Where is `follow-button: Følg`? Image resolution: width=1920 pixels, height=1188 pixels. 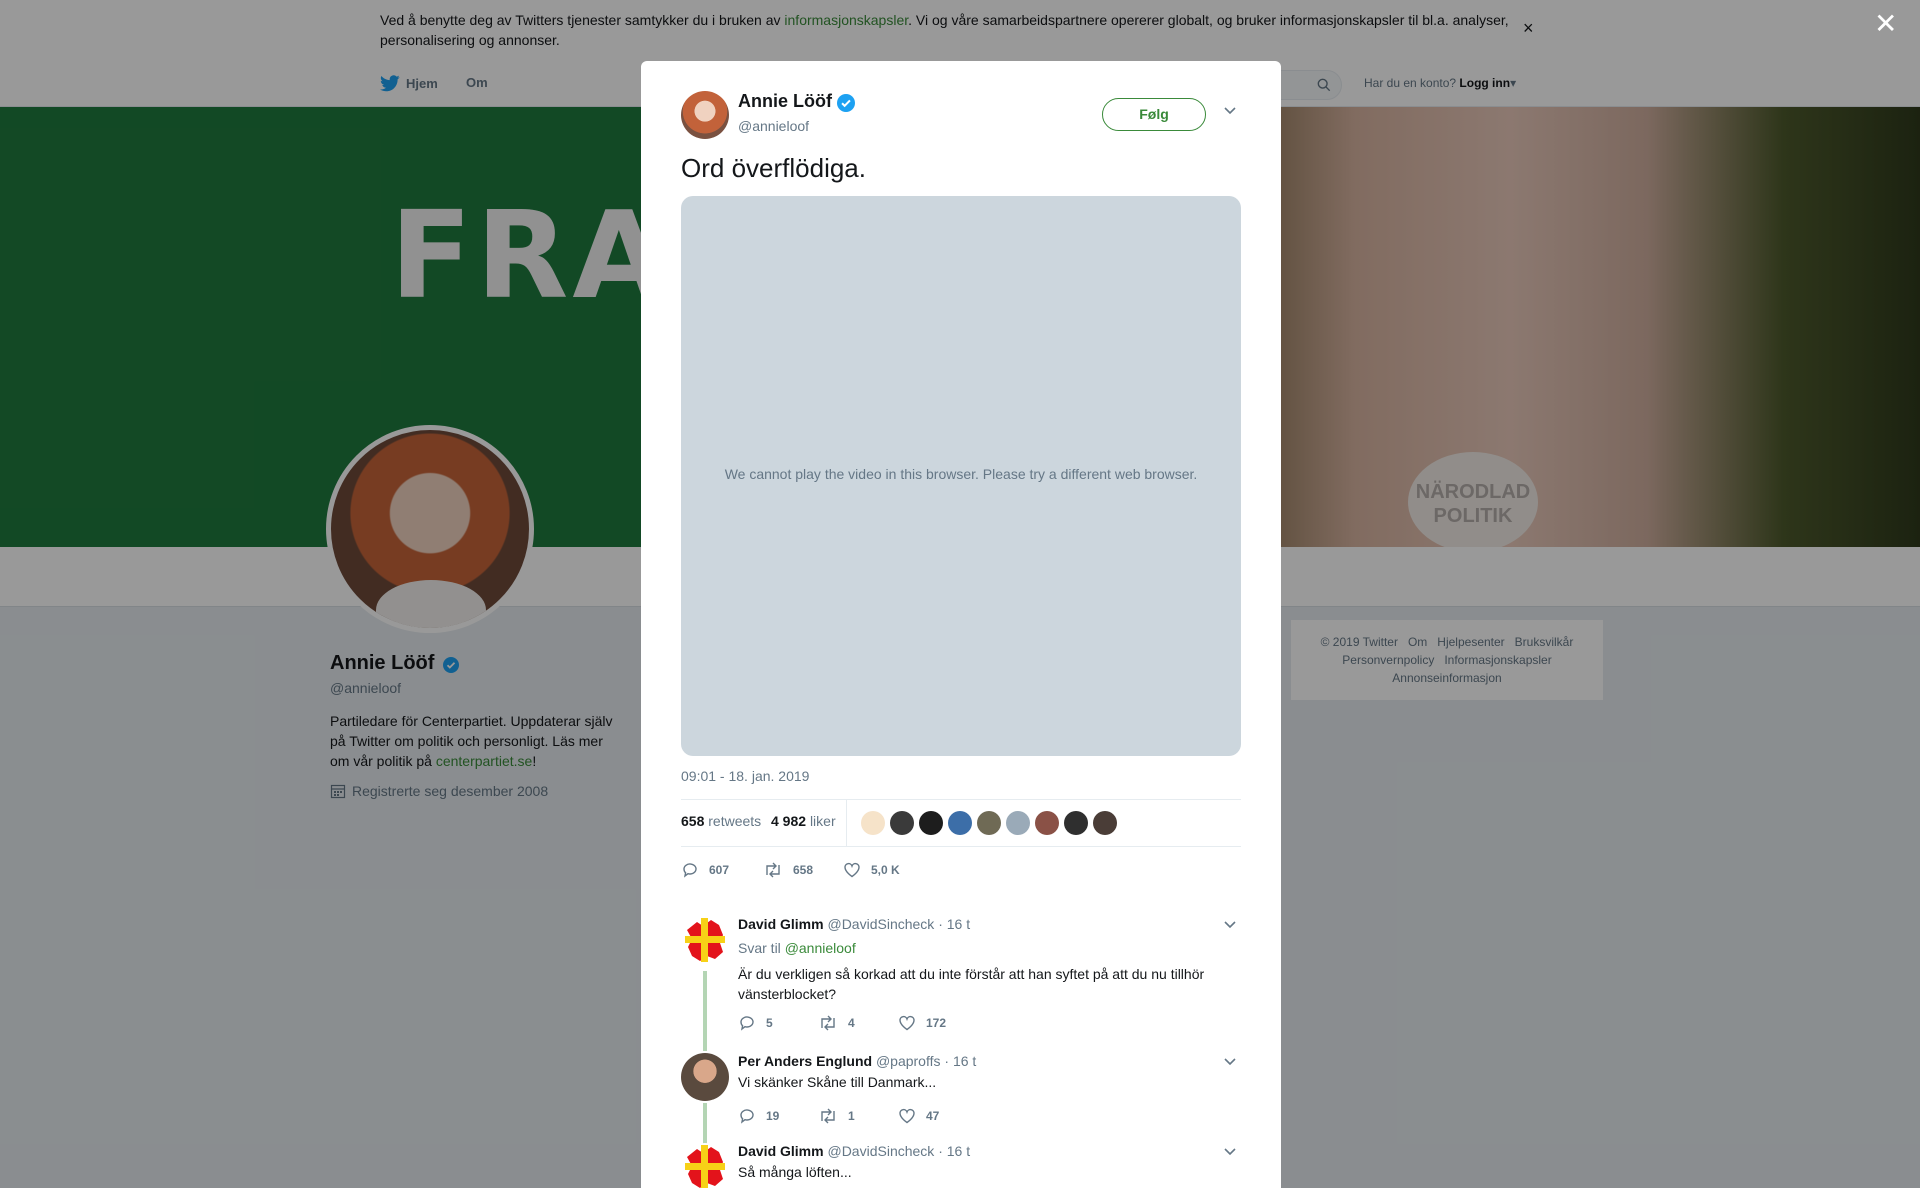
follow-button: Følg is located at coordinates (1154, 114).